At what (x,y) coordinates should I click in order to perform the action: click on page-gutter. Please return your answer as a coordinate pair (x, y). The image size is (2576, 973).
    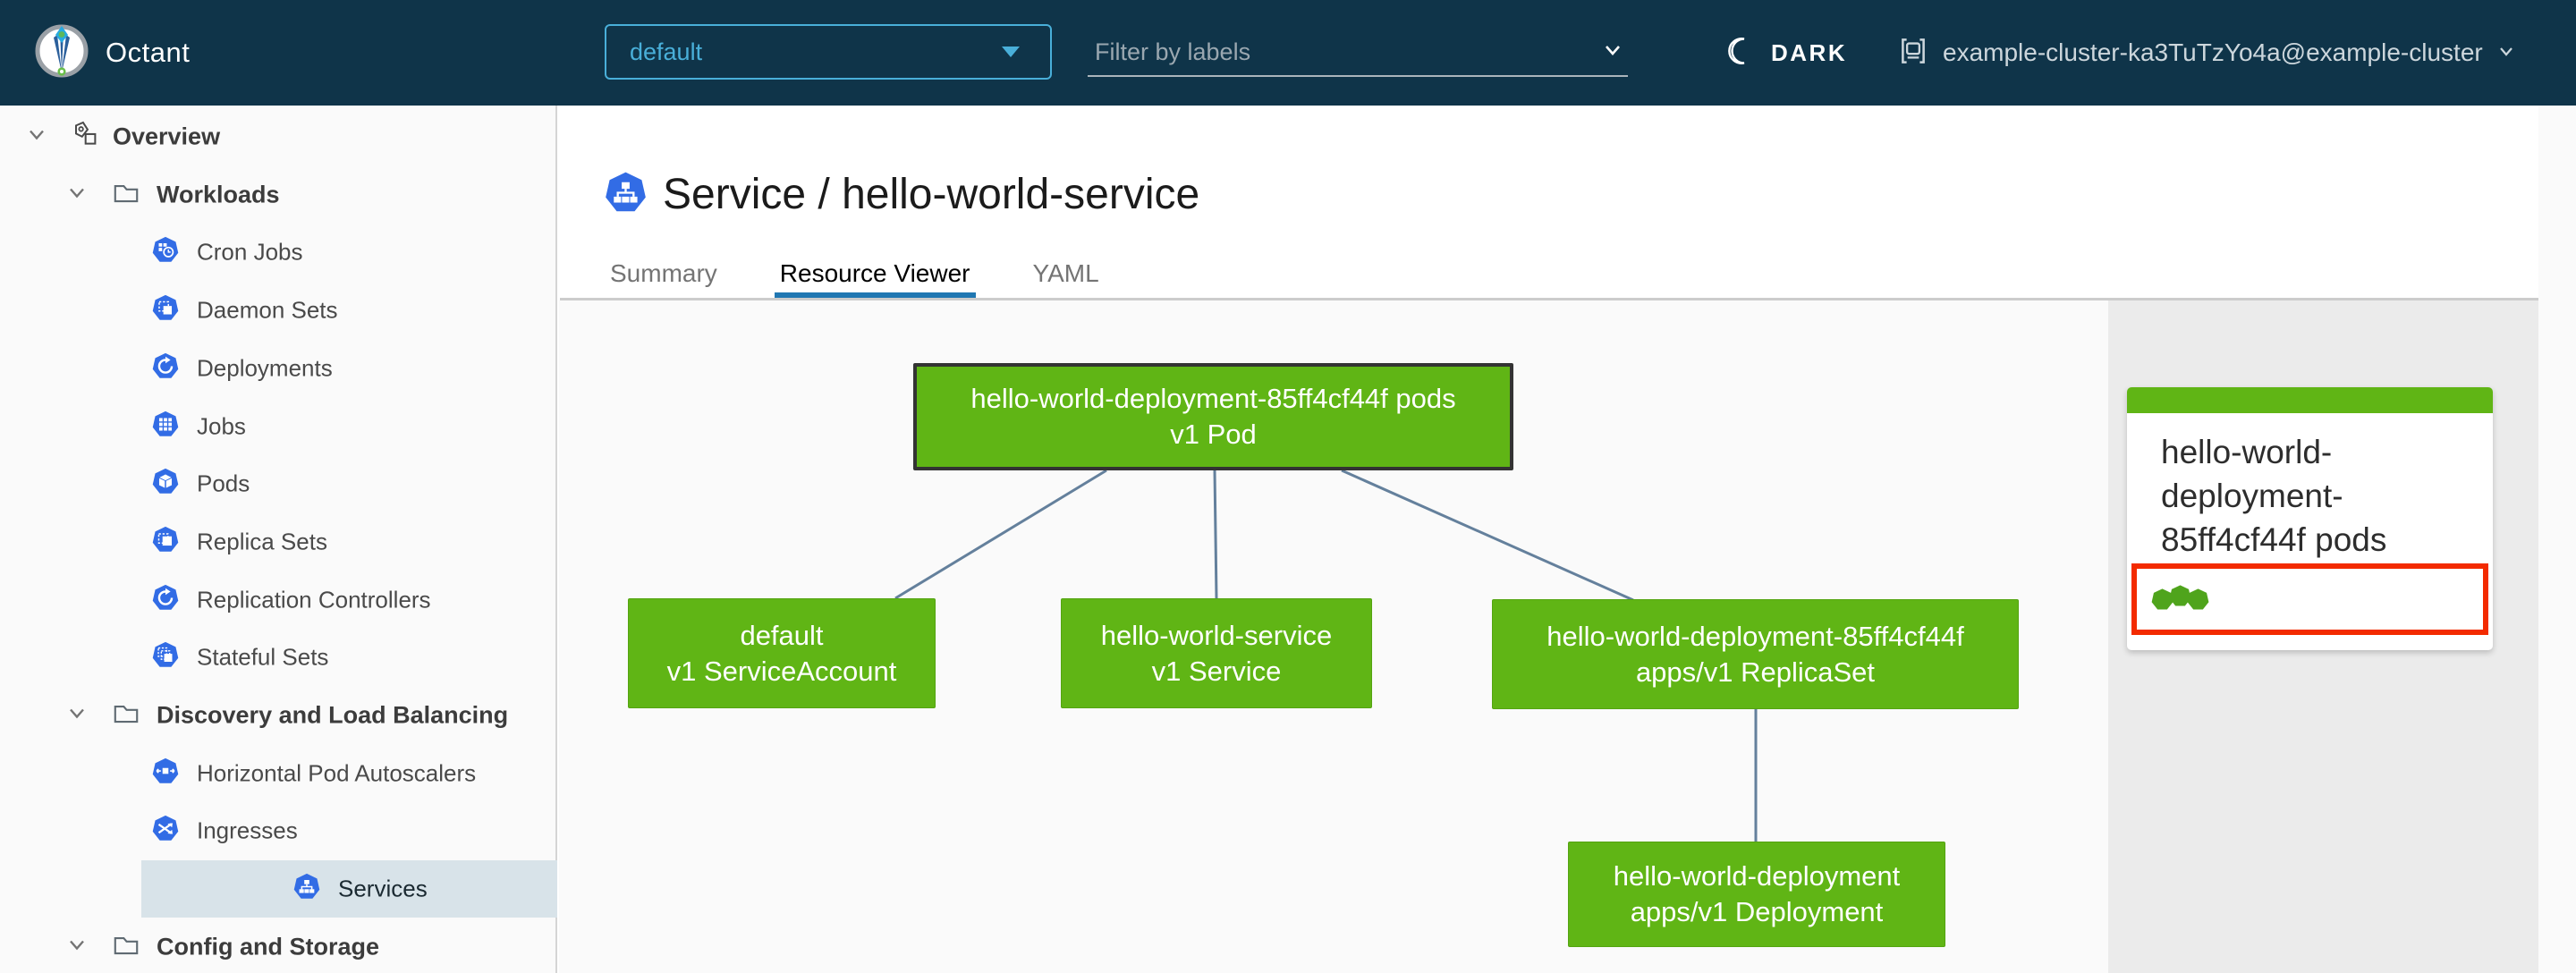
    Looking at the image, I should click on (2557, 539).